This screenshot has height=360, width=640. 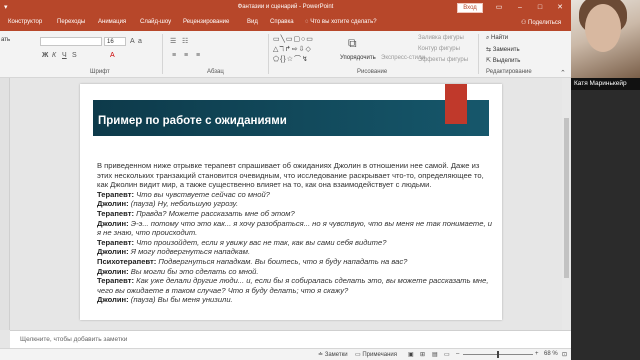 What do you see at coordinates (499, 8) in the screenshot?
I see `ribbon-display-icon: ▭` at bounding box center [499, 8].